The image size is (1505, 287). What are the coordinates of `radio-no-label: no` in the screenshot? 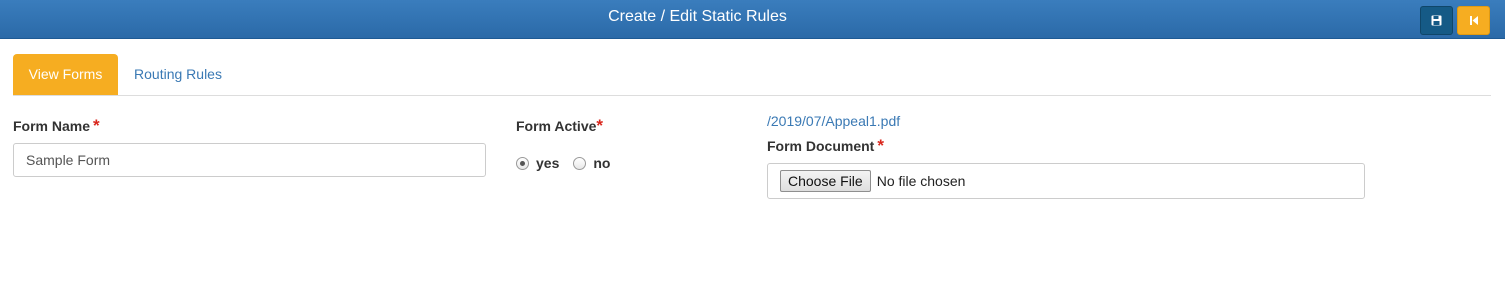 It's located at (601, 163).